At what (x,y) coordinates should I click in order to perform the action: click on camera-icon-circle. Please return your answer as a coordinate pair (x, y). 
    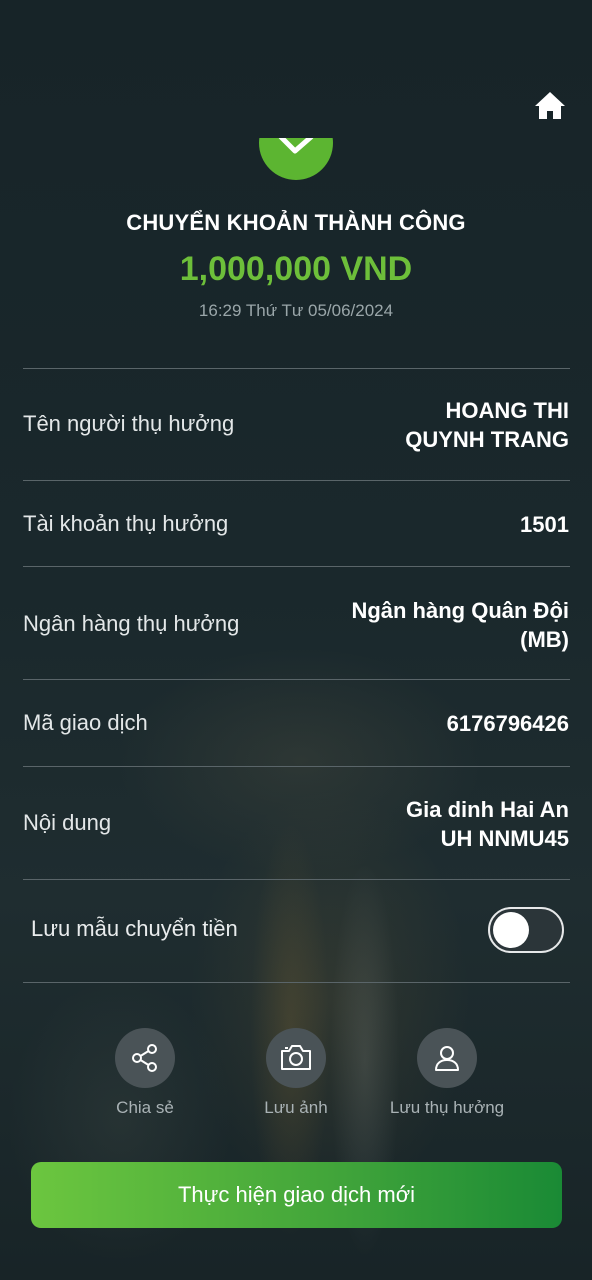
    Looking at the image, I should click on (296, 1058).